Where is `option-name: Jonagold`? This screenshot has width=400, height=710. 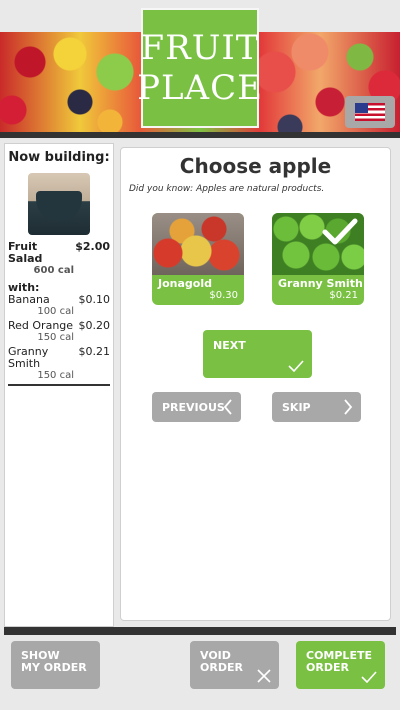
option-name: Jonagold is located at coordinates (185, 283).